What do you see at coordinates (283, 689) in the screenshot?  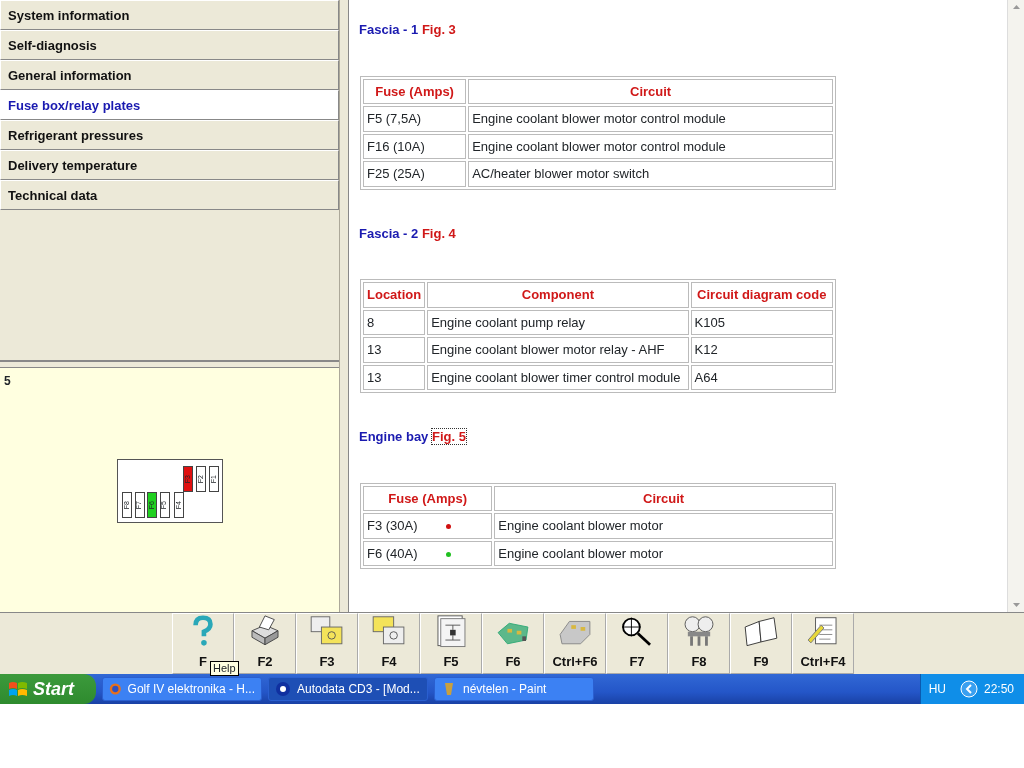 I see `app-icon` at bounding box center [283, 689].